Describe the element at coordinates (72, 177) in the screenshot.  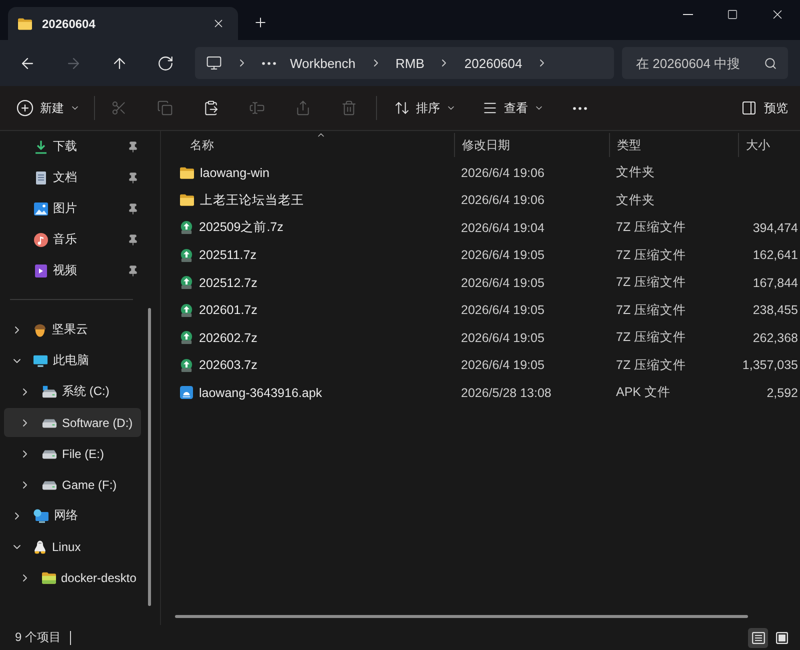
I see `sidebar-item: 文档` at that location.